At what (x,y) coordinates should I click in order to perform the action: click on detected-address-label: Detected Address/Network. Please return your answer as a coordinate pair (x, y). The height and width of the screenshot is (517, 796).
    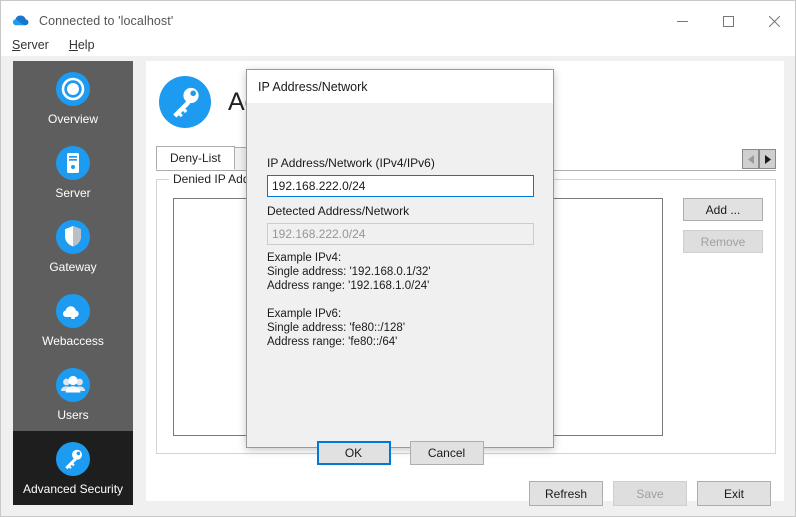
    Looking at the image, I should click on (338, 211).